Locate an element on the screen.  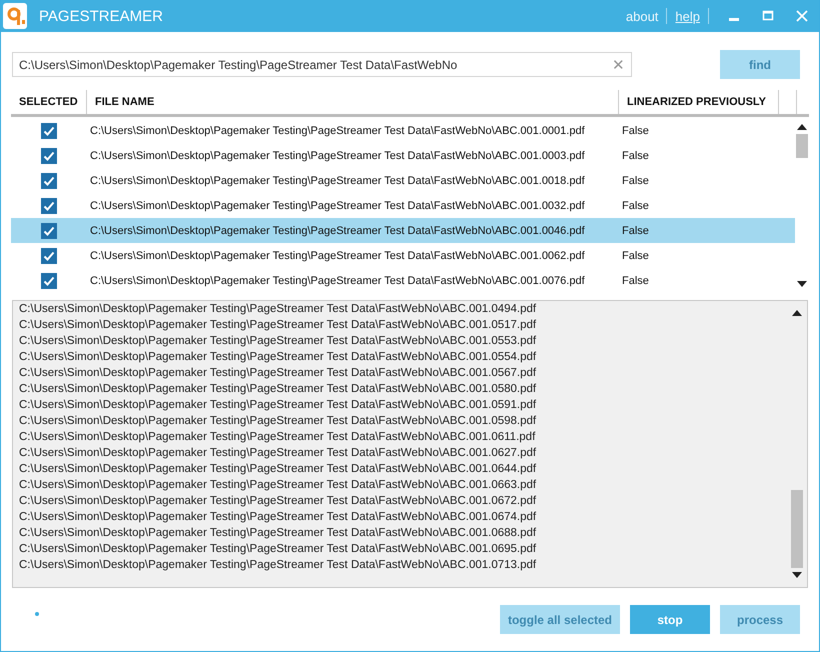
log-line: C:\Users\Simon\Desktop\Pagemaker Testing\PageStreamer Test Data\FastWebNo\ABC.001.0695.pdf is located at coordinates (278, 549).